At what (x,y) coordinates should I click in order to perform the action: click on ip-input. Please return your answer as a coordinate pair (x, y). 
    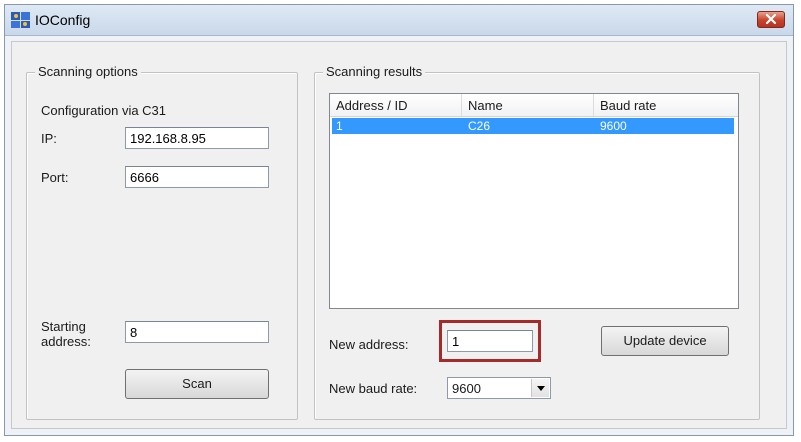
    Looking at the image, I should click on (197, 138).